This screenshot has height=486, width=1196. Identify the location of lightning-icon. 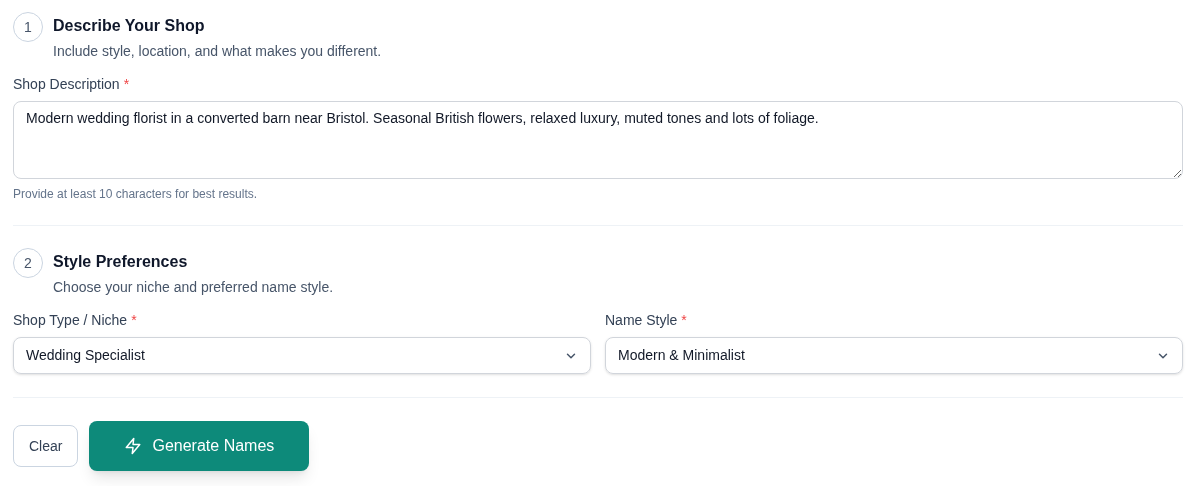
(133, 446).